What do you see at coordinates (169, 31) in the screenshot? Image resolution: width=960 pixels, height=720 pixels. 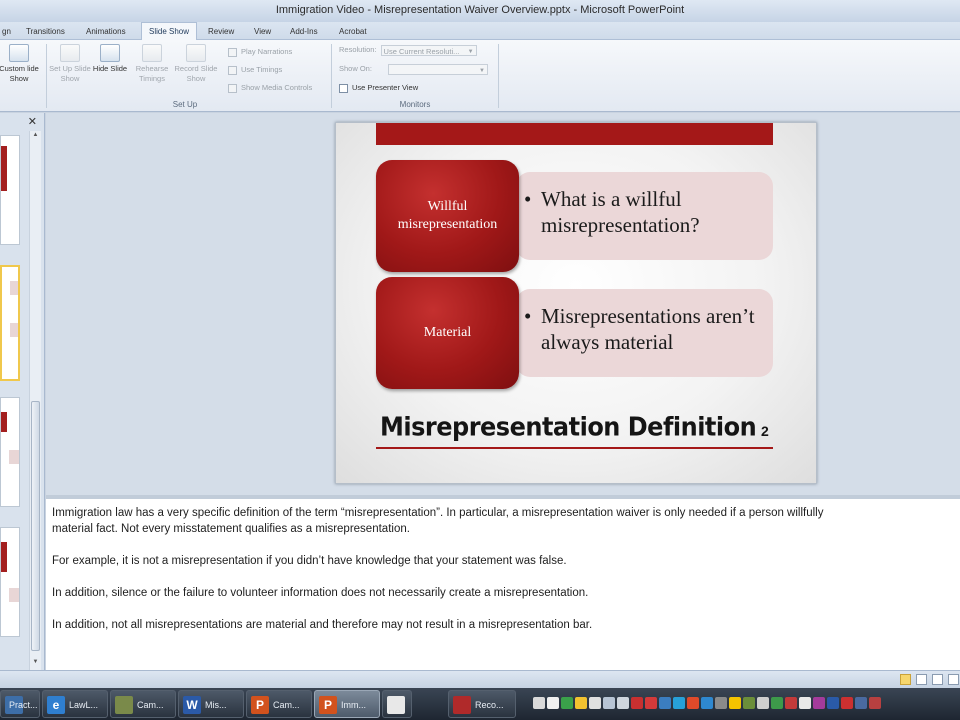 I see `tab-slide-show: Slide Show` at bounding box center [169, 31].